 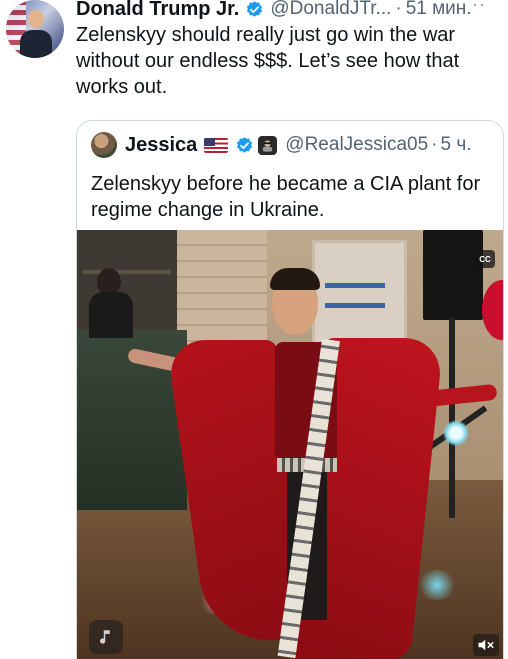 What do you see at coordinates (295, 279) in the screenshot?
I see `dancer-hair` at bounding box center [295, 279].